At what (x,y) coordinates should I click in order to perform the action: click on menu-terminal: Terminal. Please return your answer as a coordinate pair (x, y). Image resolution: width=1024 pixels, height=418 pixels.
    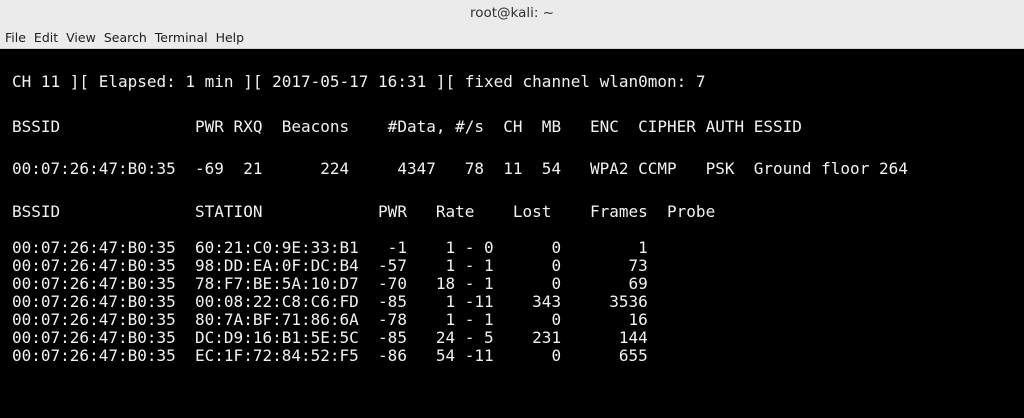
    Looking at the image, I should click on (181, 37).